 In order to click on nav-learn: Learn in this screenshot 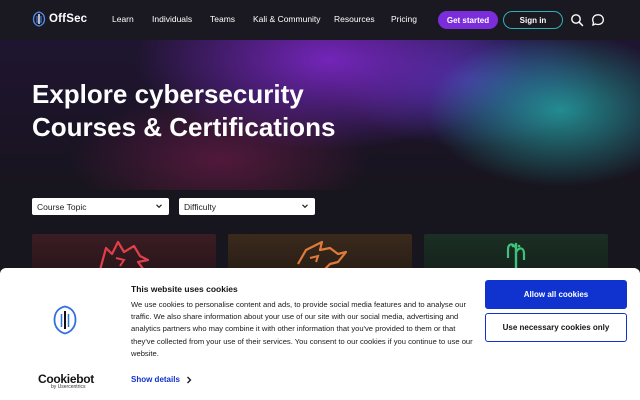, I will do `click(123, 19)`.